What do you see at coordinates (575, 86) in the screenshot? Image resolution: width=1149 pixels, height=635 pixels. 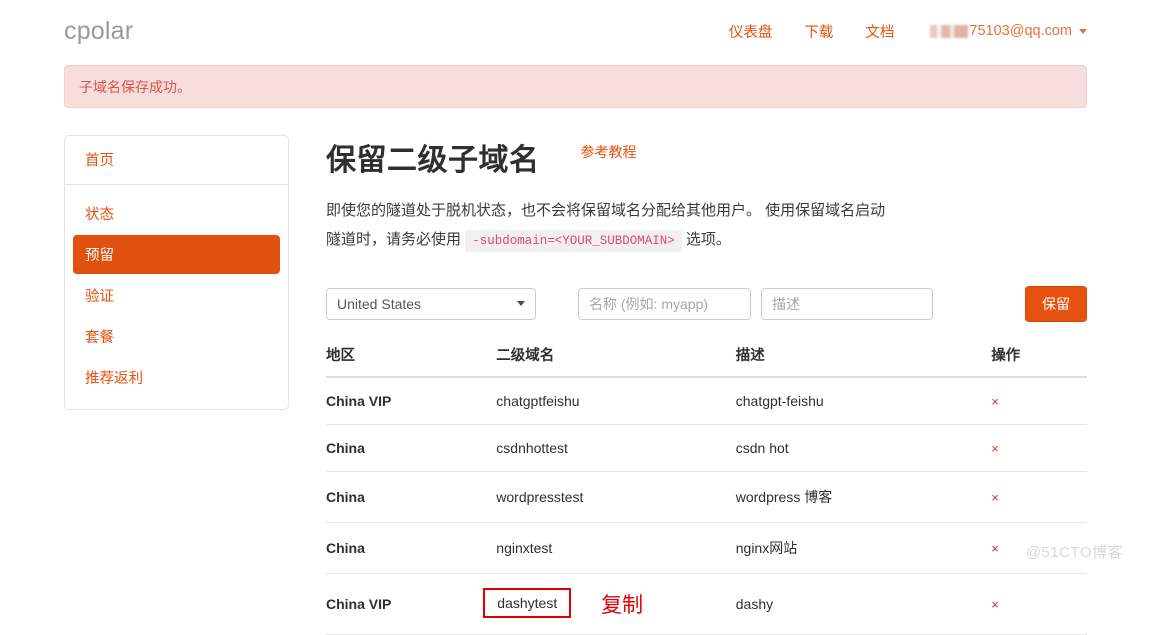 I see `success-alert: 子域名保存成功。` at bounding box center [575, 86].